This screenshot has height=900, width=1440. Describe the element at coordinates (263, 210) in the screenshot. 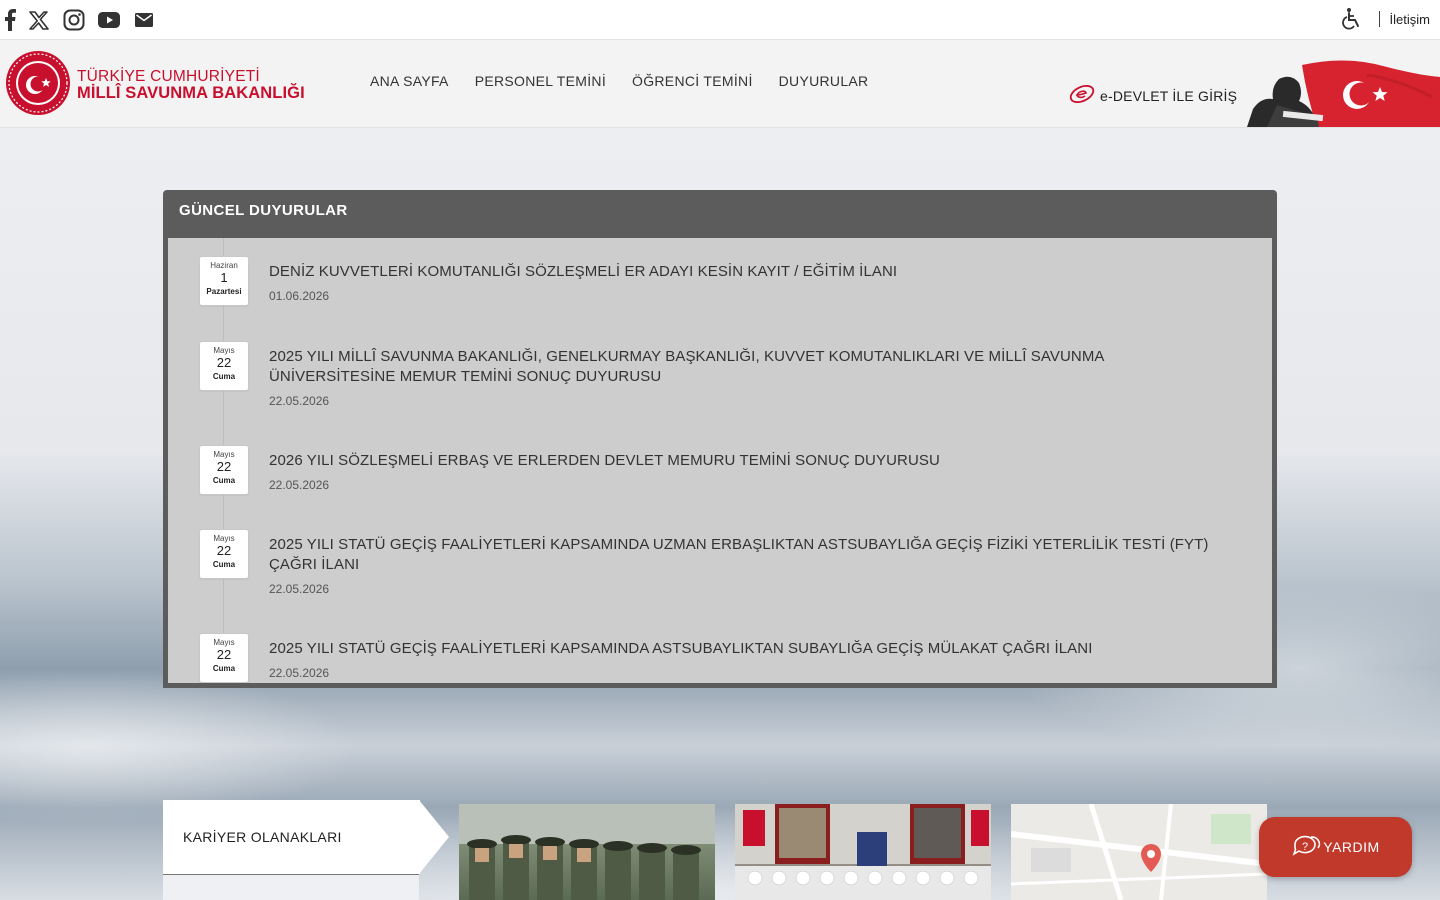

I see `panel-title: GÜNCEL DUYURULAR` at that location.